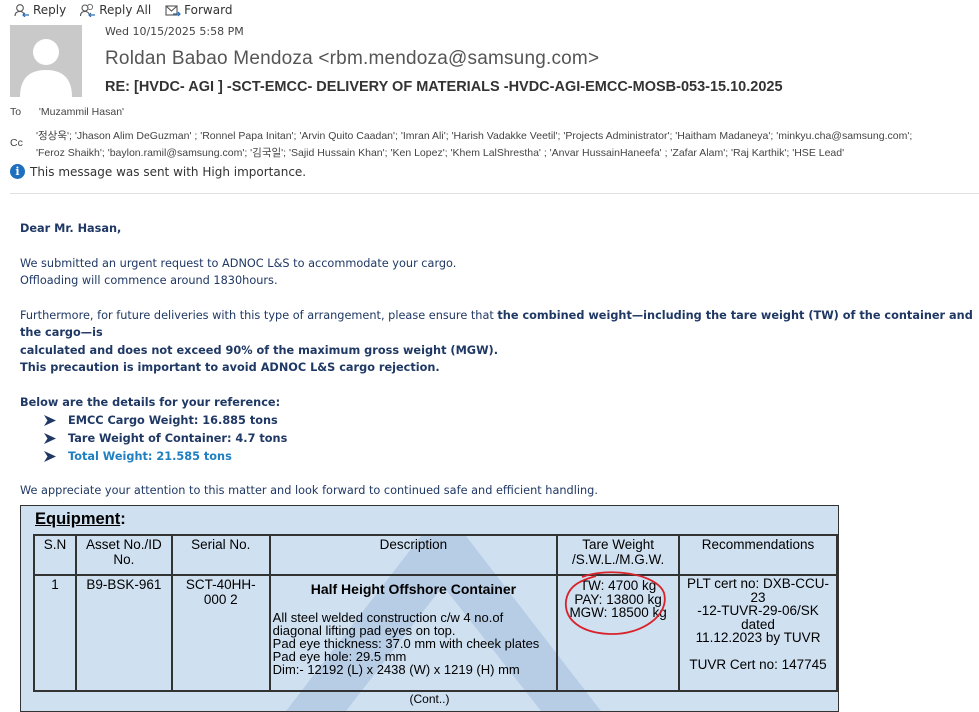 Image resolution: width=979 pixels, height=712 pixels. What do you see at coordinates (81, 112) in the screenshot?
I see `to-recipients: 'Muzammil Hasan'` at bounding box center [81, 112].